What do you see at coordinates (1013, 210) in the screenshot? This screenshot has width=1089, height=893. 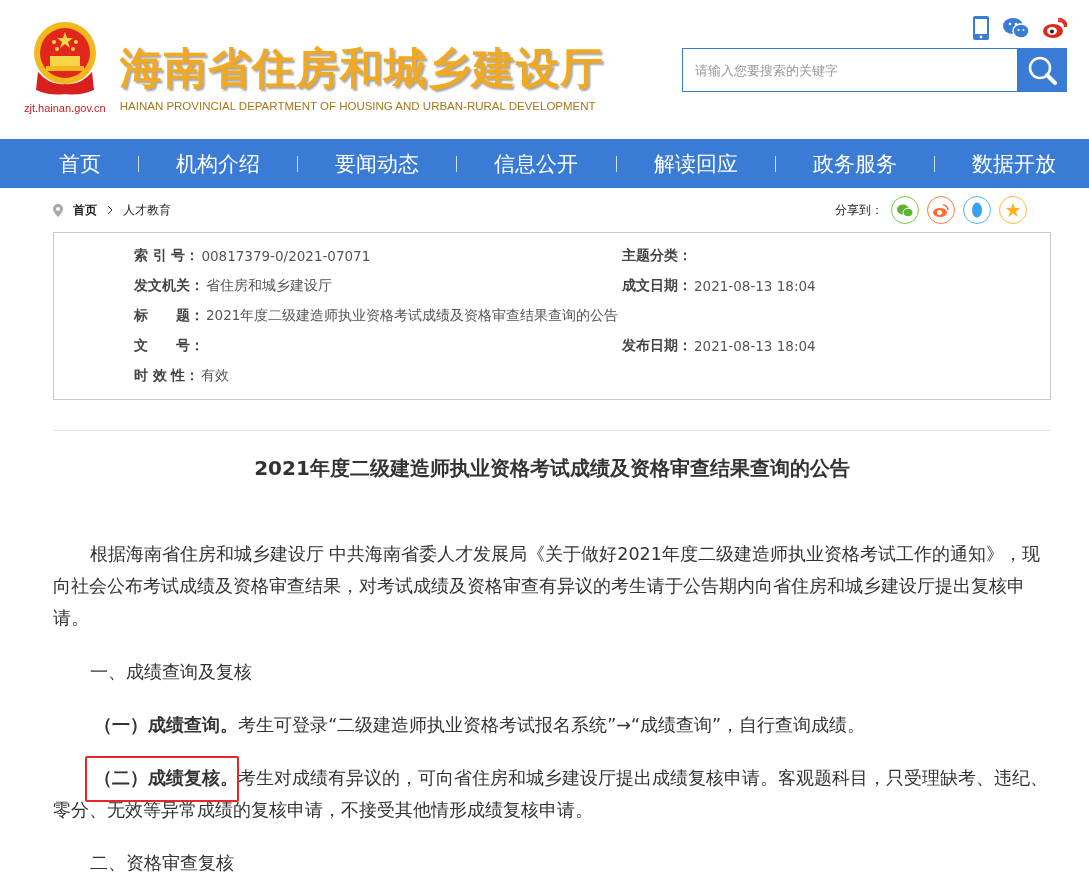 I see `star-icon` at bounding box center [1013, 210].